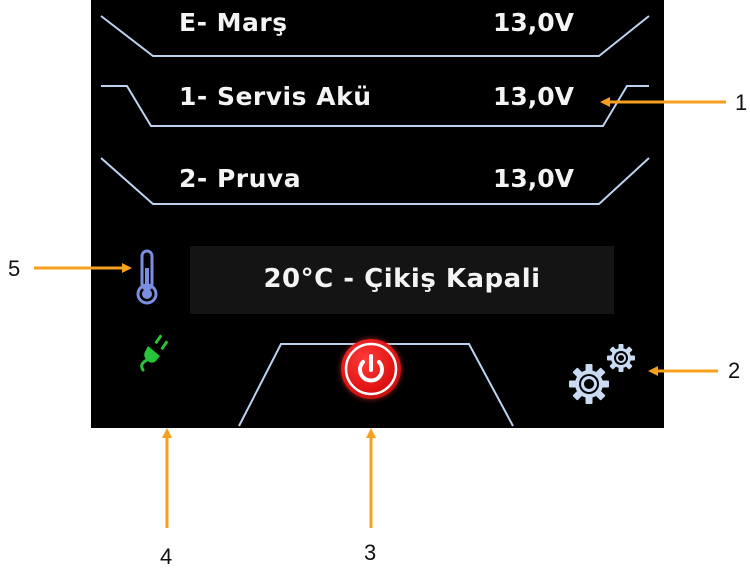 This screenshot has width=750, height=572. Describe the element at coordinates (147, 277) in the screenshot. I see `thermometer-icon` at that location.